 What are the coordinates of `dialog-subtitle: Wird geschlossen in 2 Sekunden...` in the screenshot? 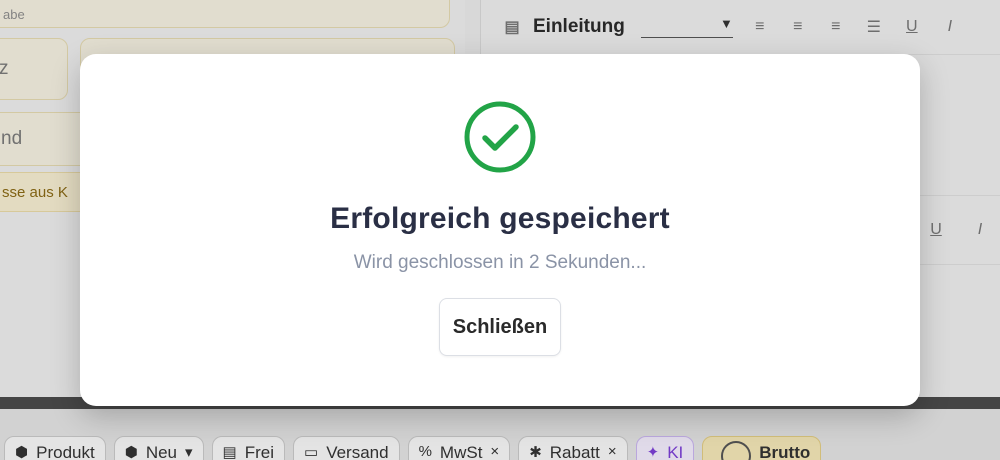 It's located at (500, 262).